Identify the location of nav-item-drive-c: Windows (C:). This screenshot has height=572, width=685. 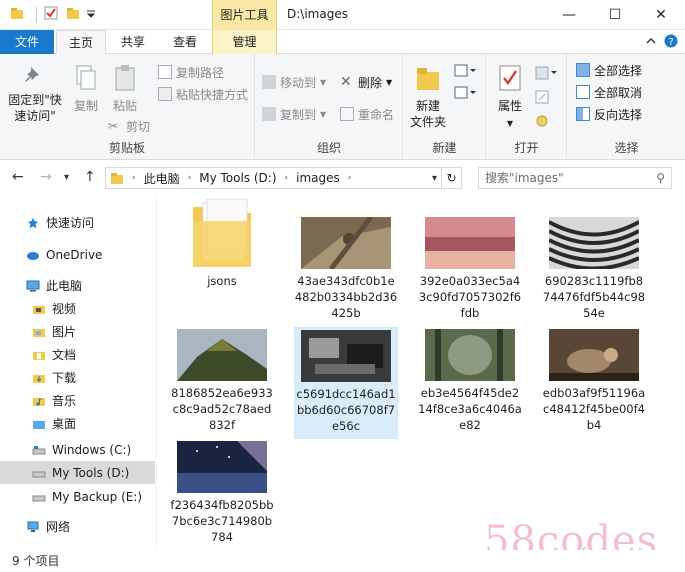
(77, 449).